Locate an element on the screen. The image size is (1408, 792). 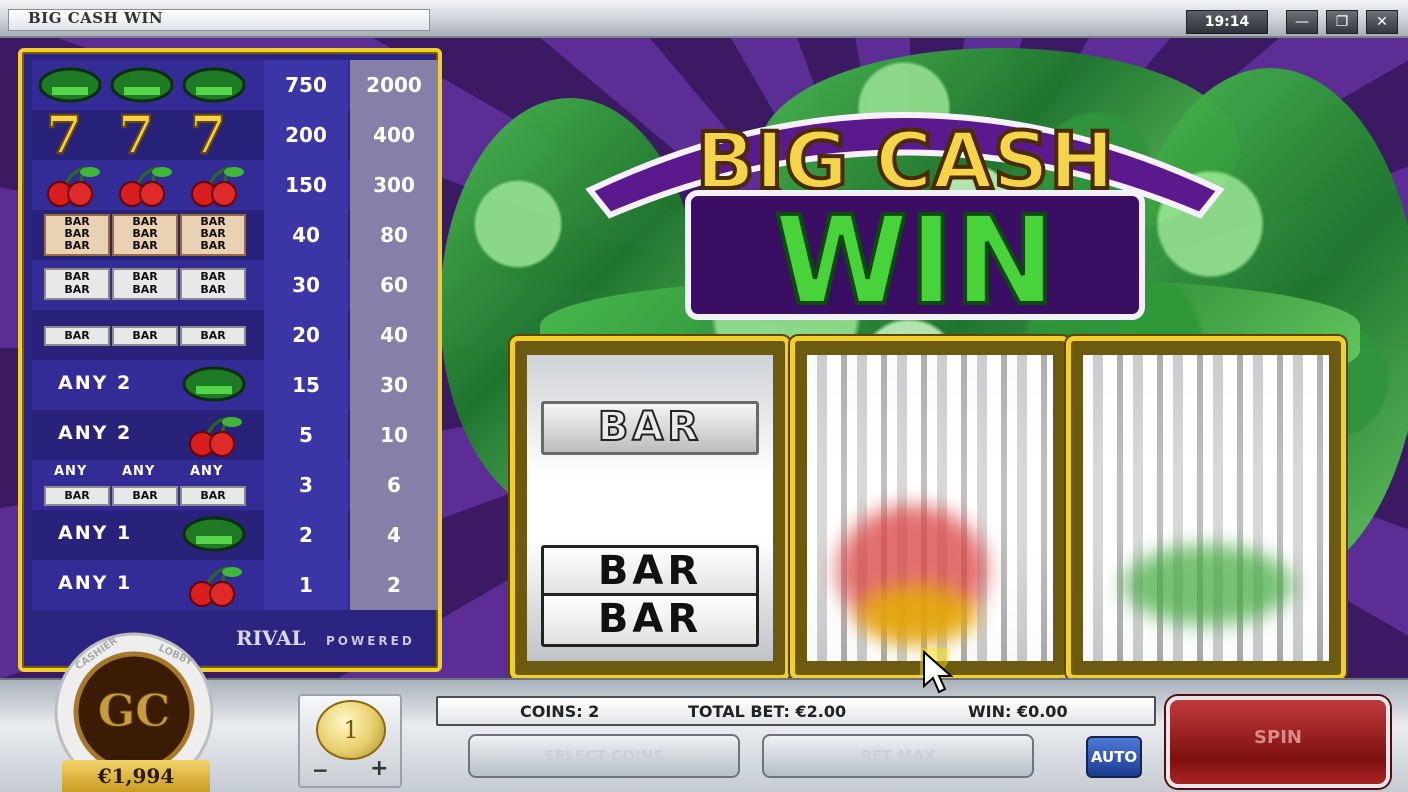
payout-2-coins: 4 is located at coordinates (394, 535).